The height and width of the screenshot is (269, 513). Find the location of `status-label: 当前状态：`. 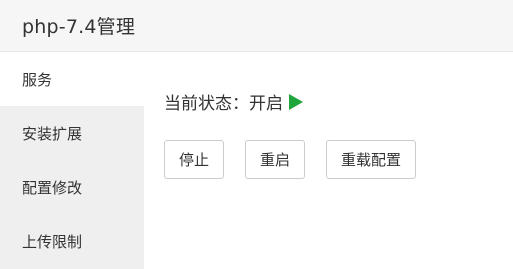

status-label: 当前状态： is located at coordinates (206, 104).